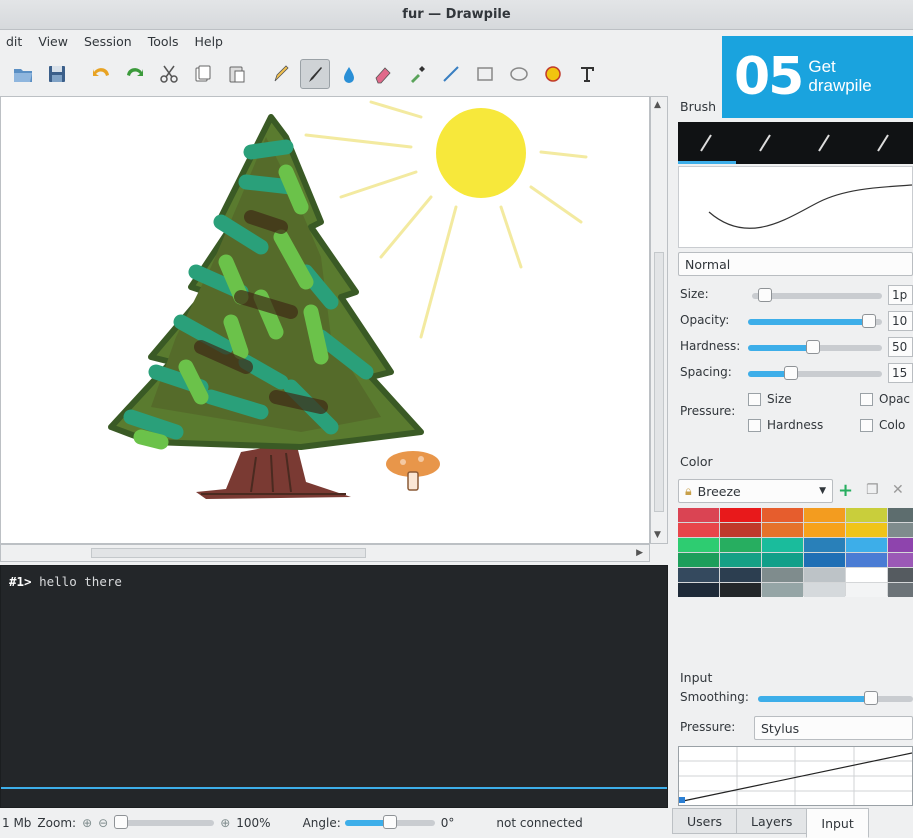 Image resolution: width=913 pixels, height=838 pixels. I want to click on tab-layers: Layers, so click(772, 821).